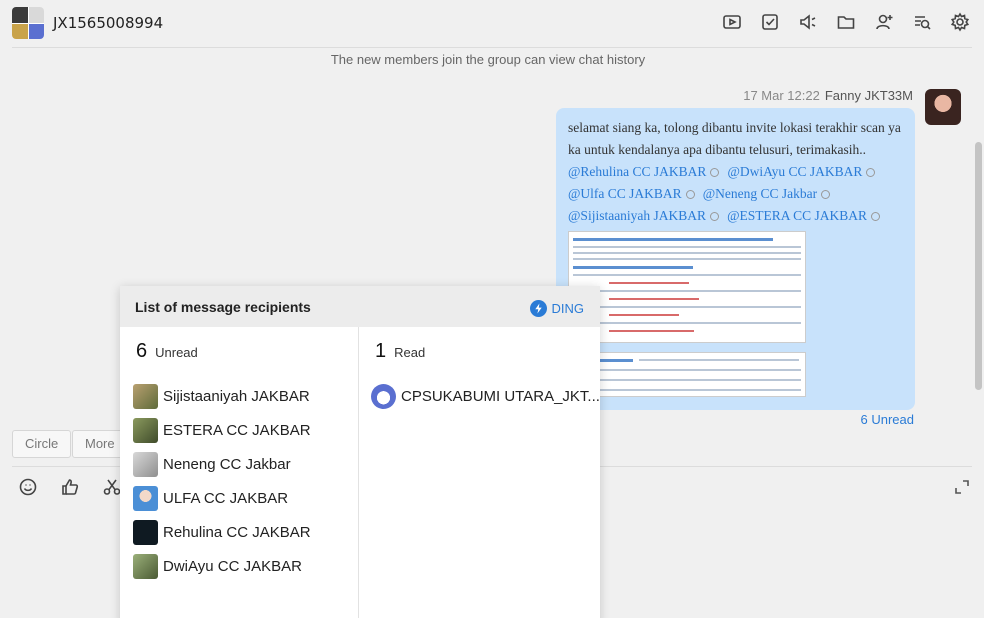 The width and height of the screenshot is (984, 618). I want to click on list-item: Rehulina CC JAKBAR, so click(222, 532).